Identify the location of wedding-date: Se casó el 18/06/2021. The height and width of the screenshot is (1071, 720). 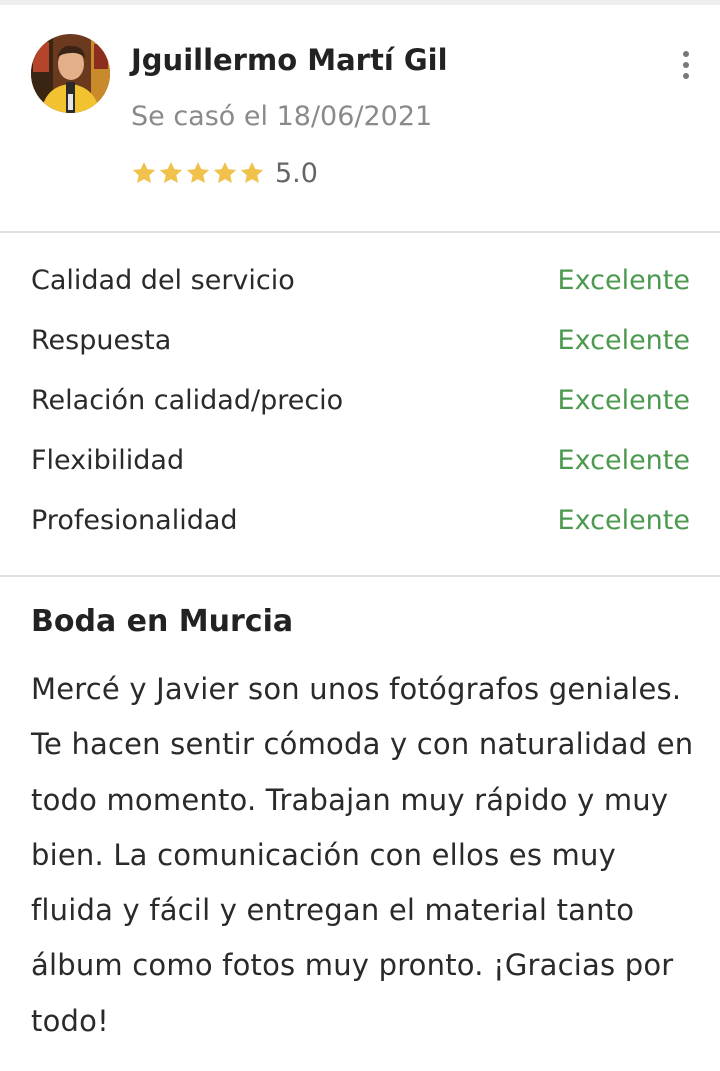
(282, 116).